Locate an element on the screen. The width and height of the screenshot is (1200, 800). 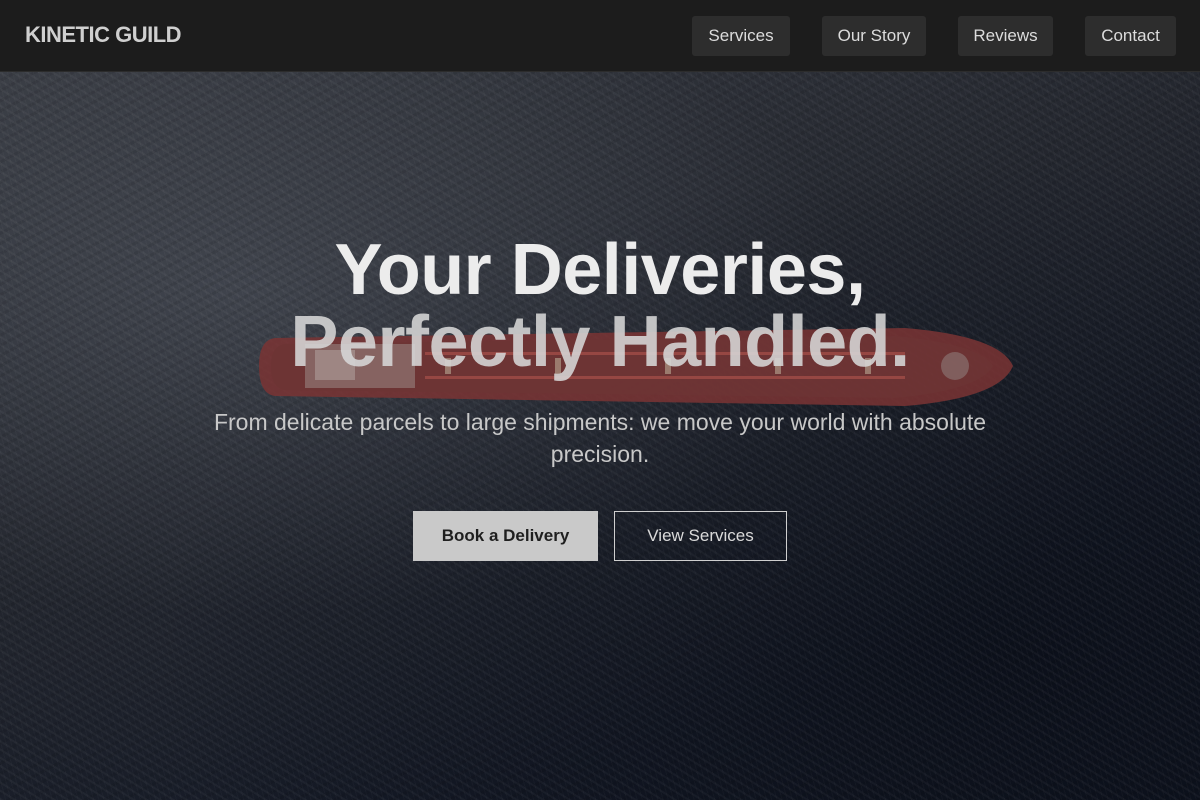
hero-title-line-2: Perfectly Handled. is located at coordinates (600, 342).